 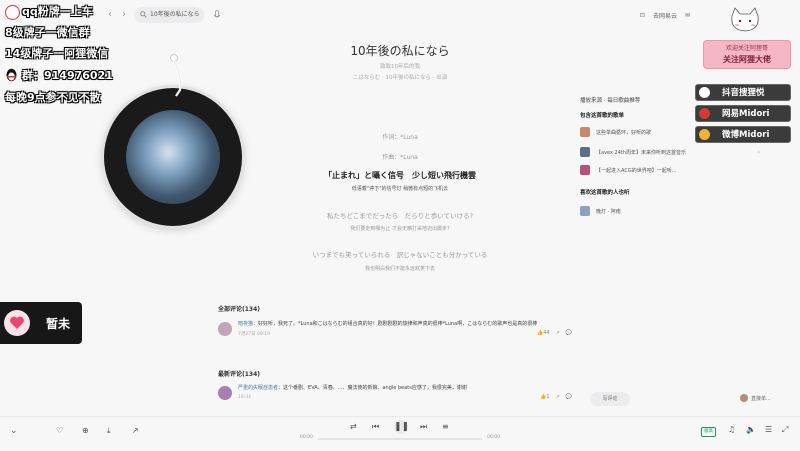 What do you see at coordinates (400, 175) in the screenshot?
I see `lyric-line-current: 「止まれ」と囁く信号 少し短い飛行機雲` at bounding box center [400, 175].